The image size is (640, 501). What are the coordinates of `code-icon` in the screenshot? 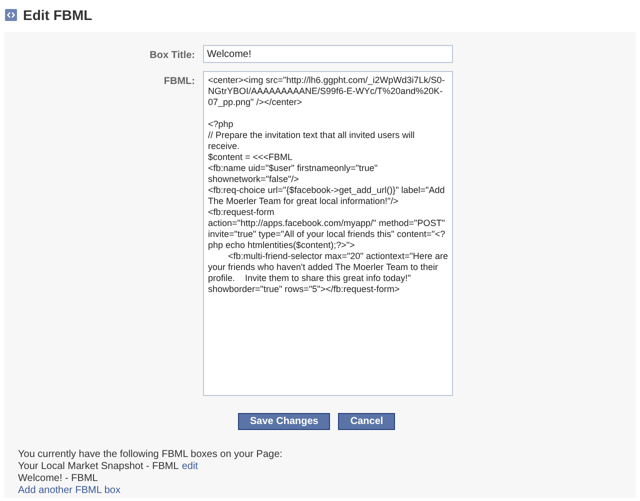 It's located at (11, 15).